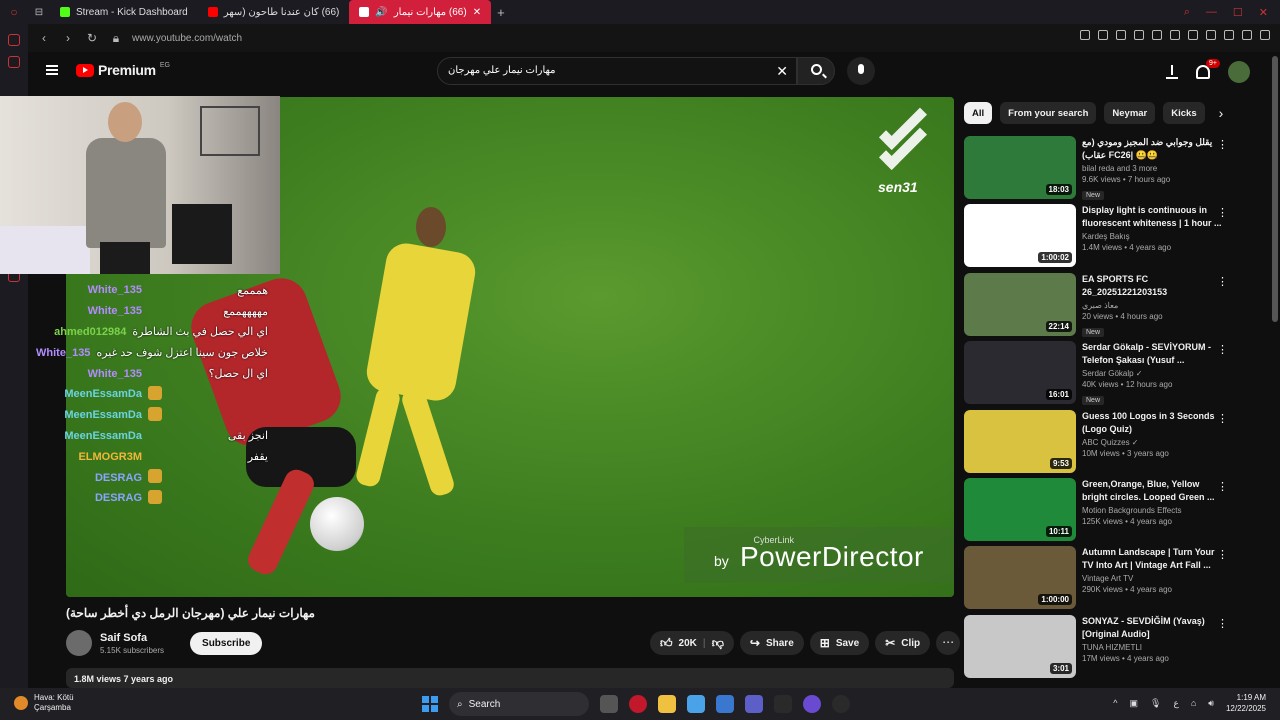 This screenshot has width=1280, height=720. I want to click on recommendation-channel: Serdar Gökalp ✓, so click(1152, 373).